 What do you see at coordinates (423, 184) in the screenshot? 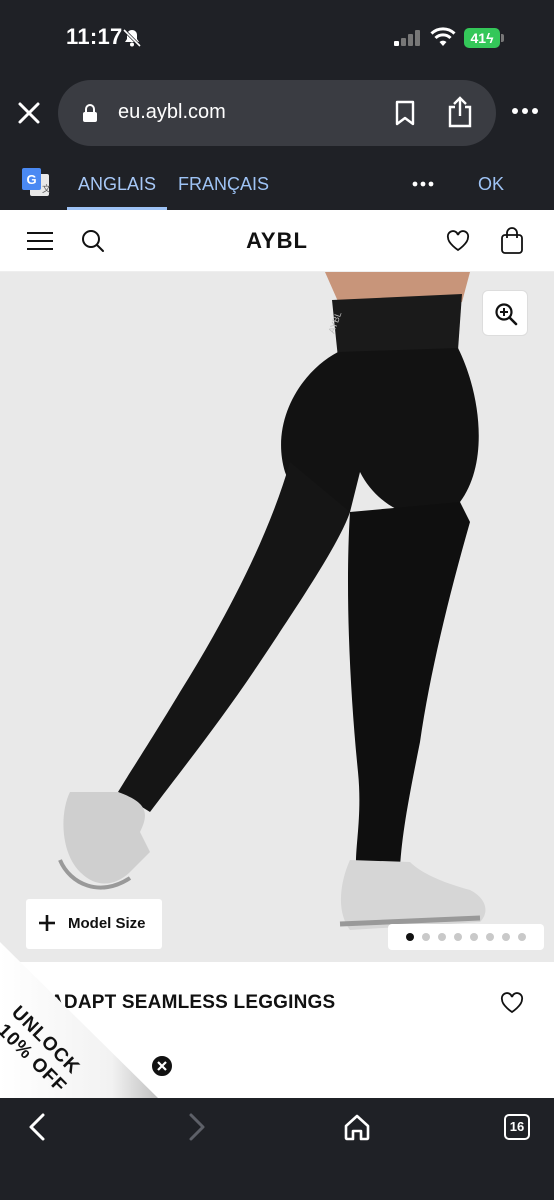
I see `translate-more-icon` at bounding box center [423, 184].